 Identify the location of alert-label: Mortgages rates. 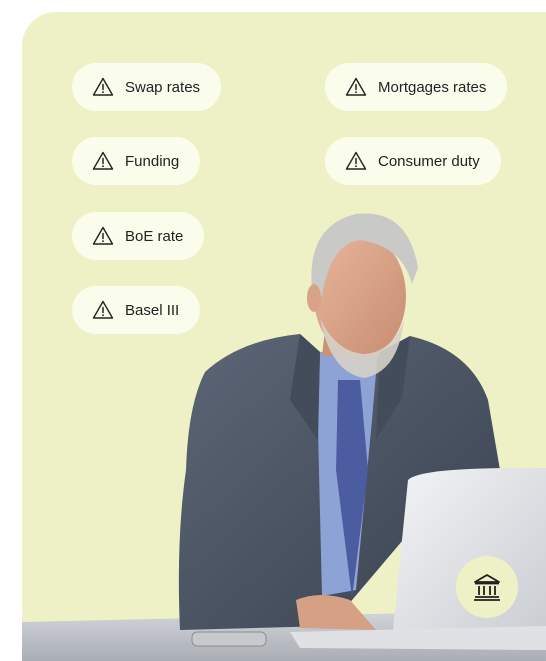
(432, 87).